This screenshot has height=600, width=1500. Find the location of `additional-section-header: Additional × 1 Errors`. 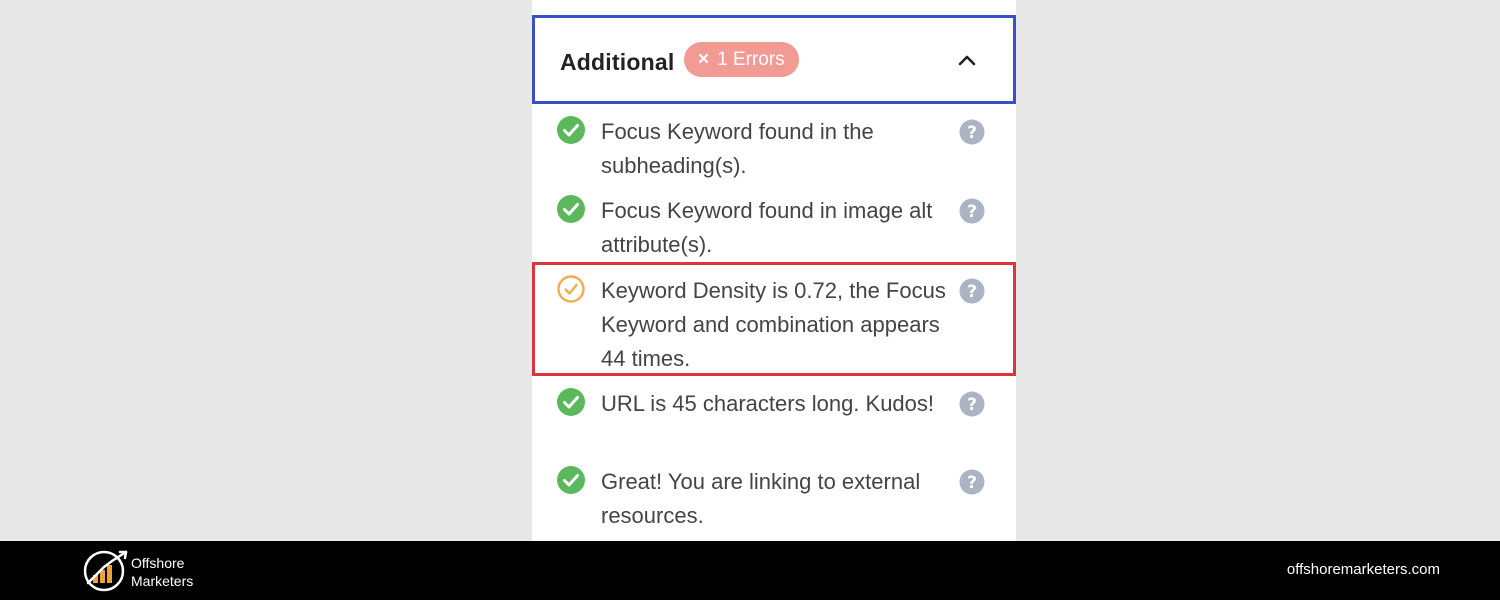

additional-section-header: Additional × 1 Errors is located at coordinates (774, 59).